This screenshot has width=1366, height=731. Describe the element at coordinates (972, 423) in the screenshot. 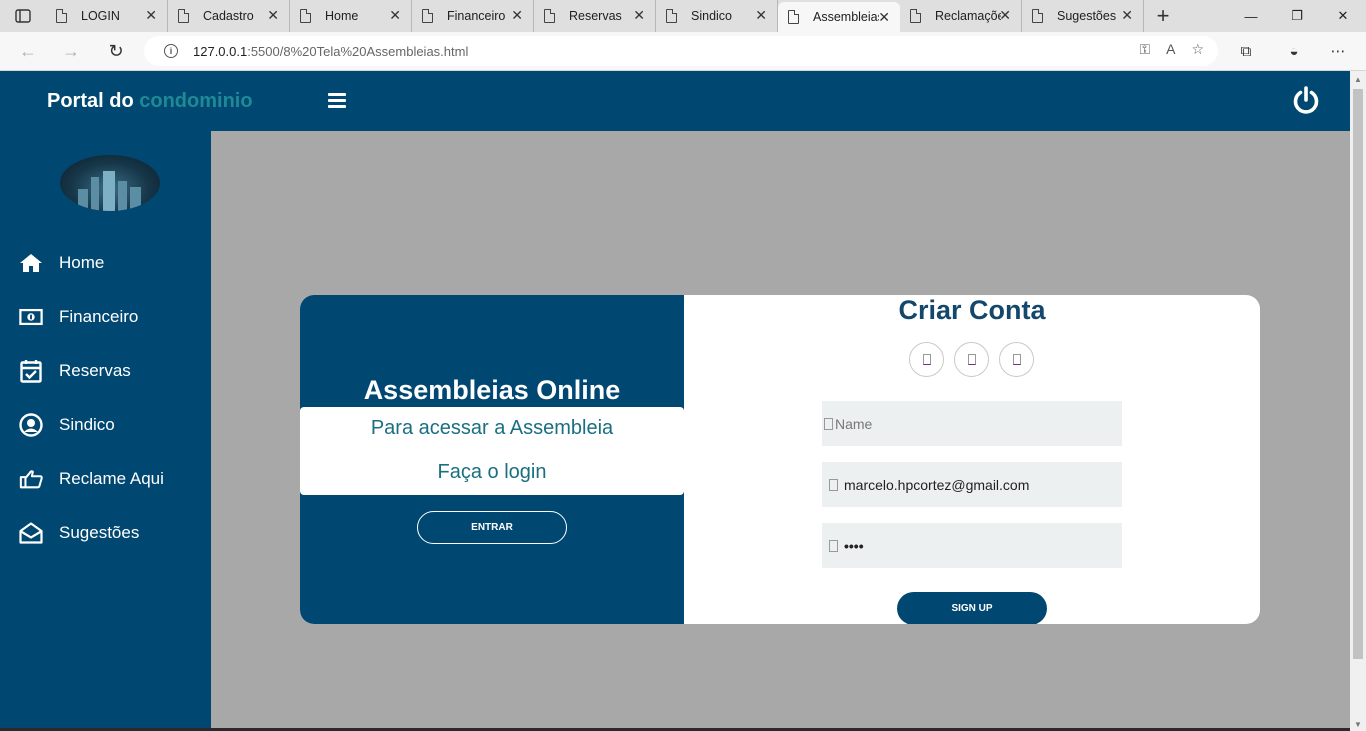

I see `name-field: Name` at that location.